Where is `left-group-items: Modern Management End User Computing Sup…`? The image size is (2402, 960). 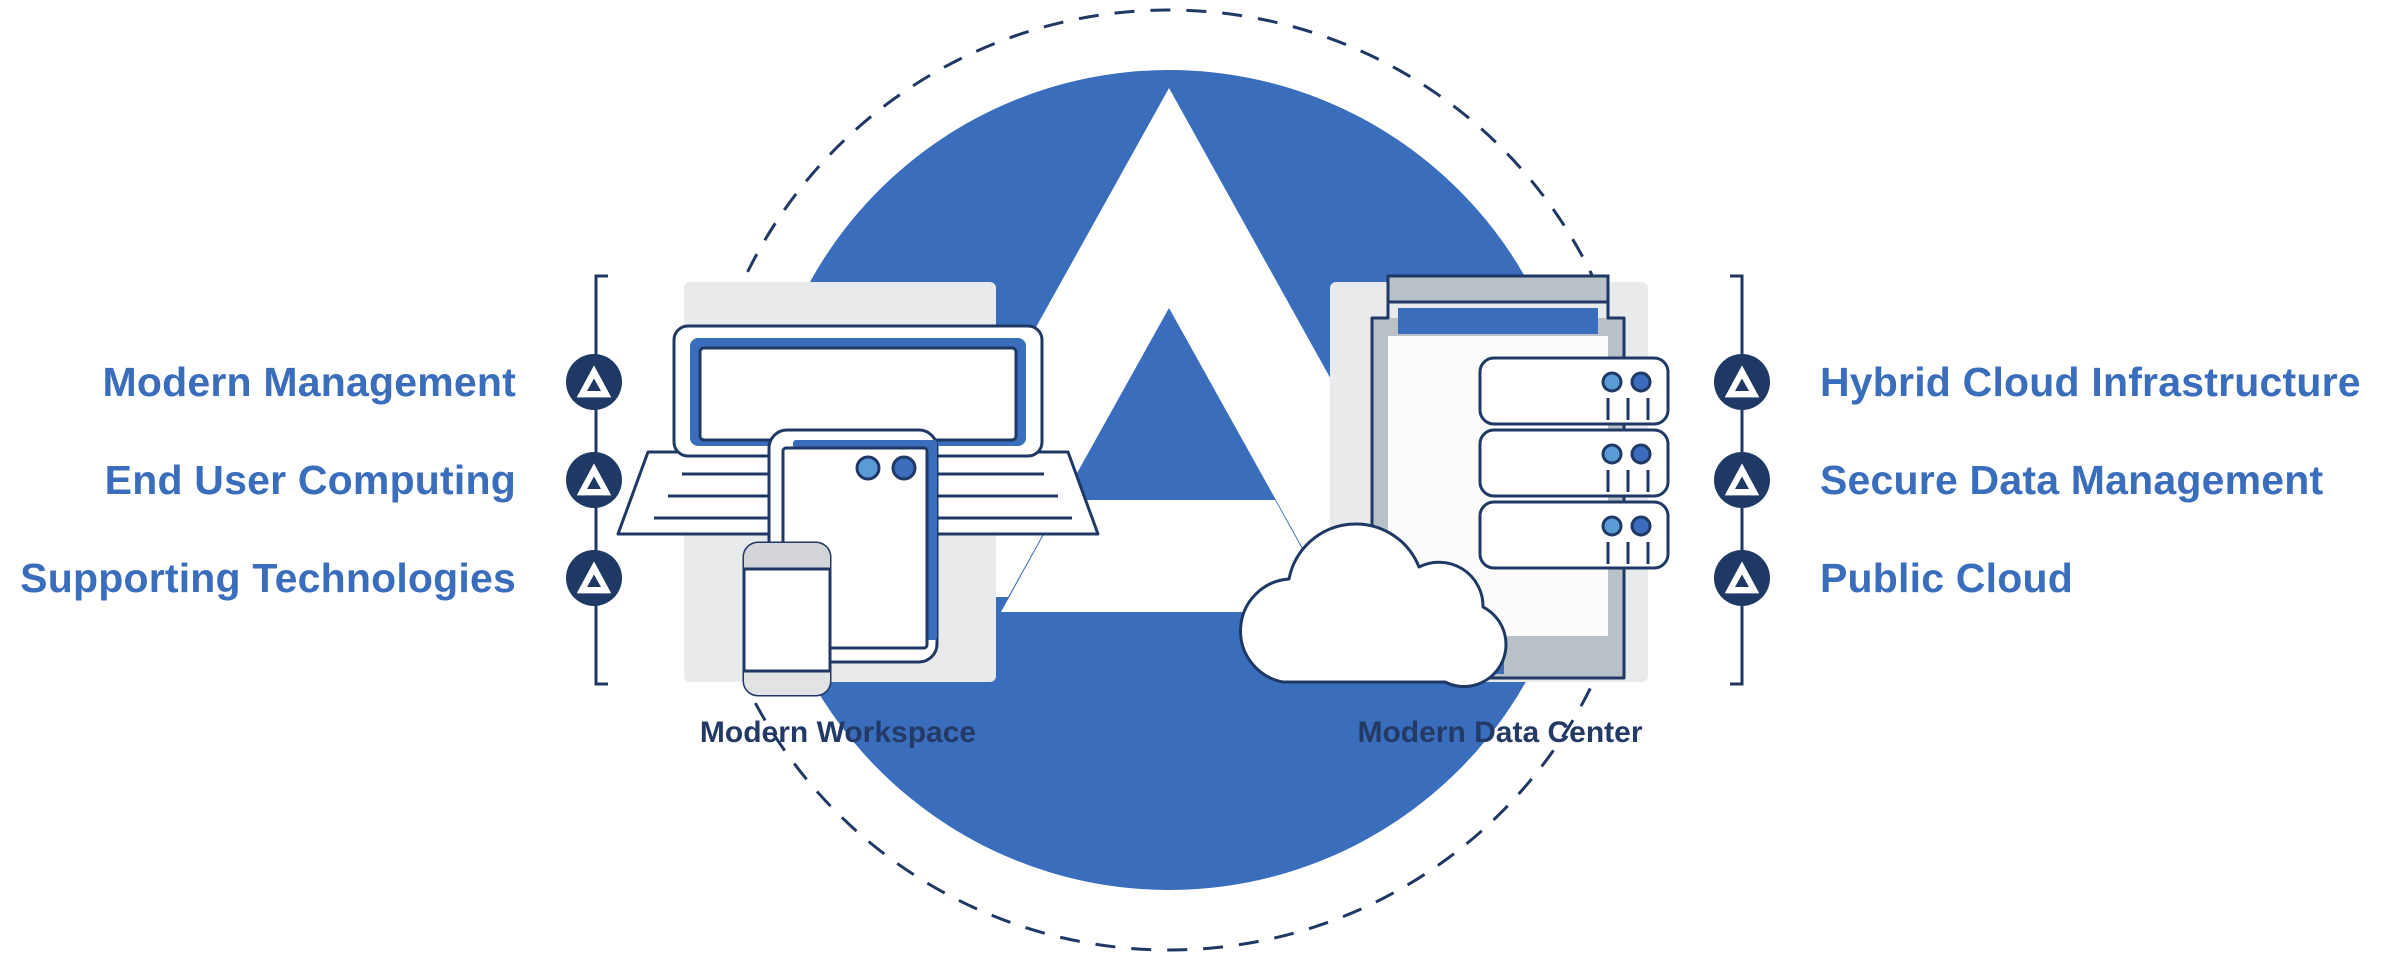 left-group-items: Modern Management End User Computing Sup… is located at coordinates (321, 480).